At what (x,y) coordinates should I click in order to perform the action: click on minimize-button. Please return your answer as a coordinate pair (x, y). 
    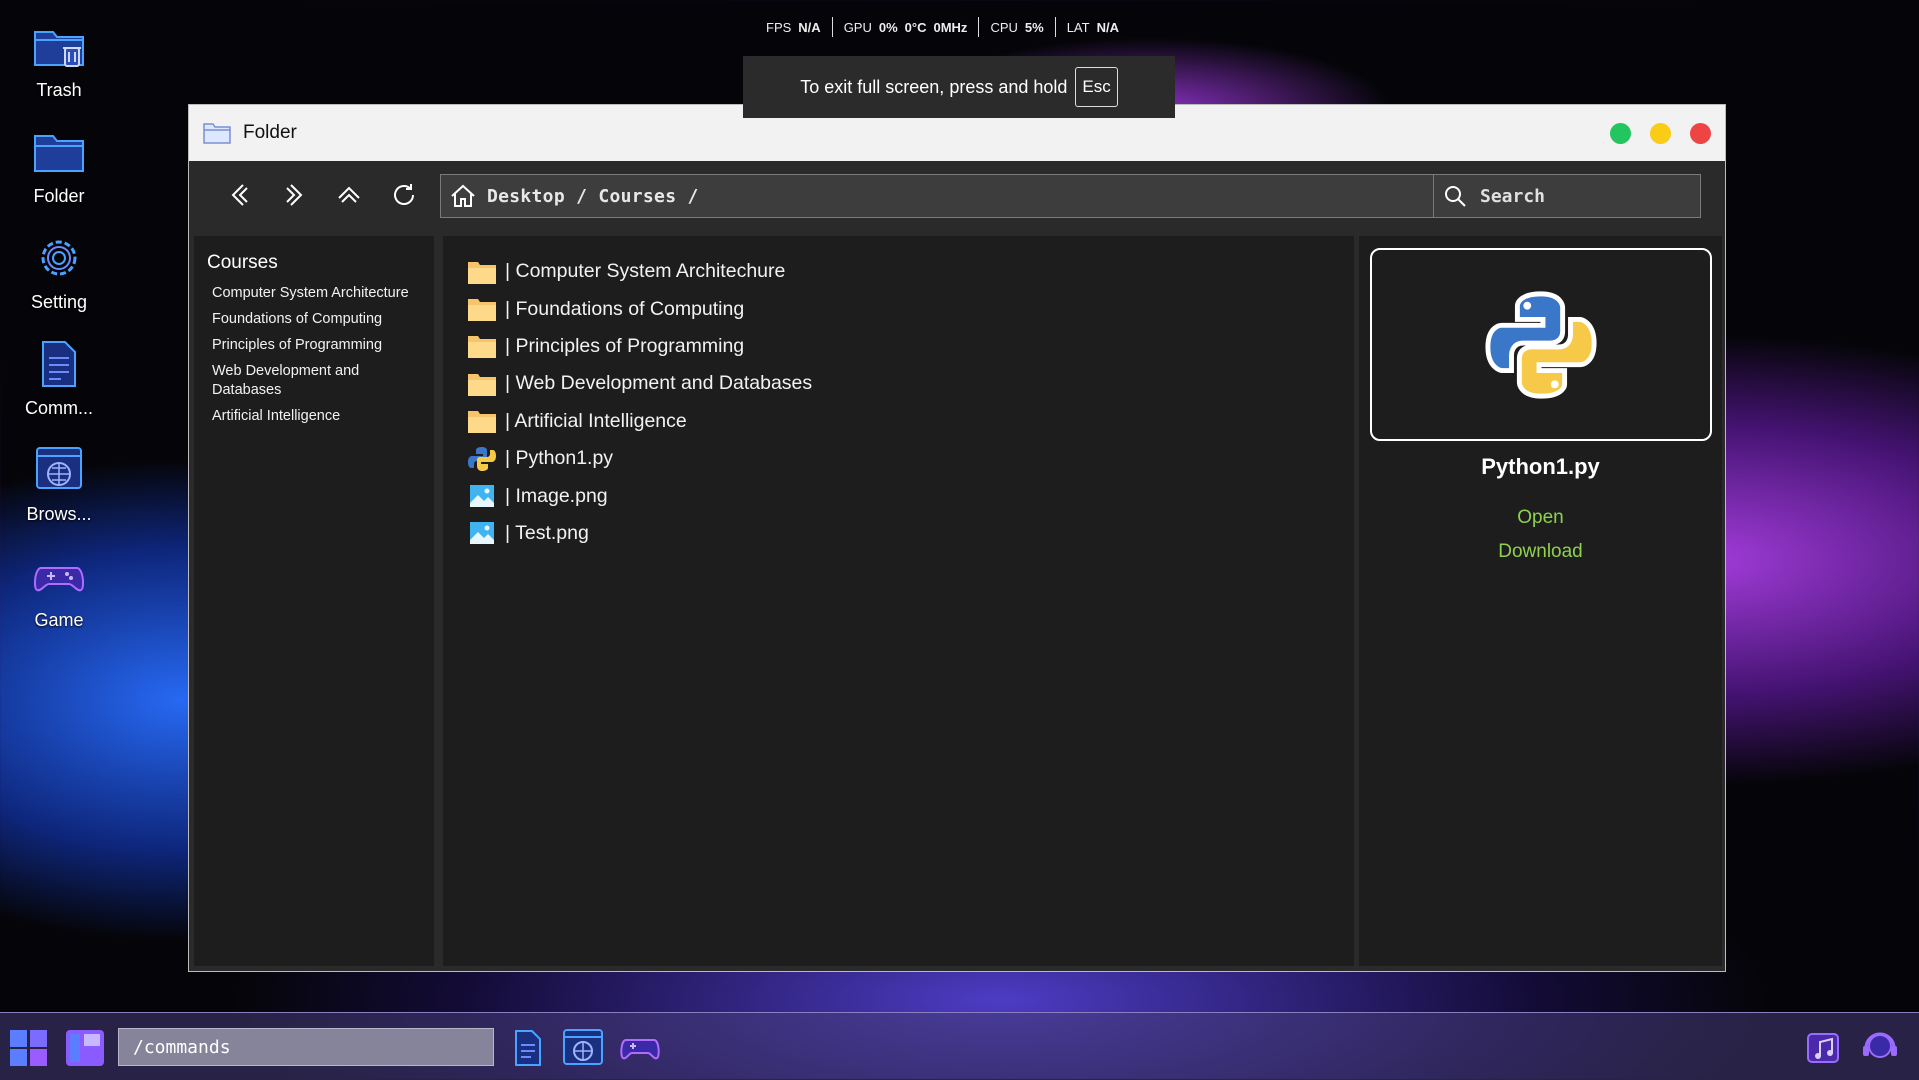
    Looking at the image, I should click on (1660, 133).